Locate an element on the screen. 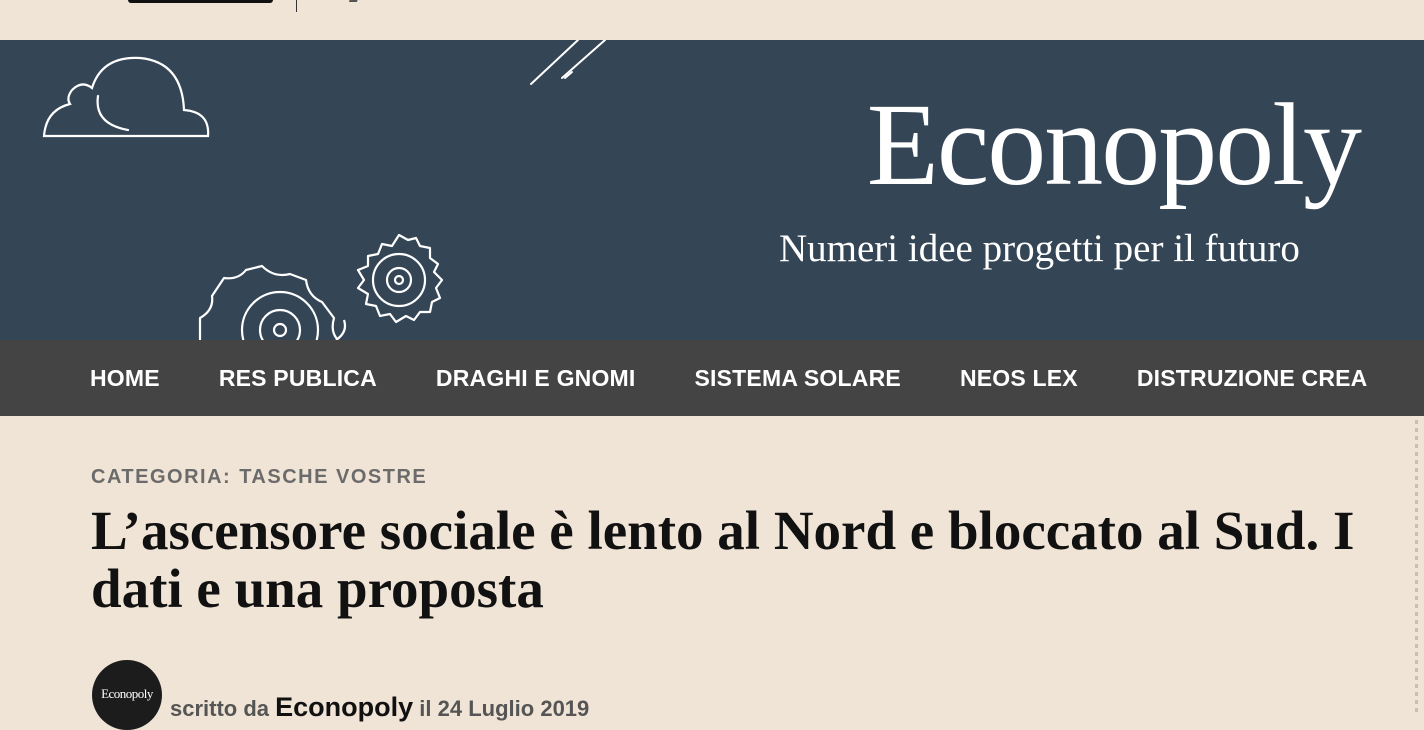 The image size is (1424, 730). byline-prefix: scritto da is located at coordinates (220, 708).